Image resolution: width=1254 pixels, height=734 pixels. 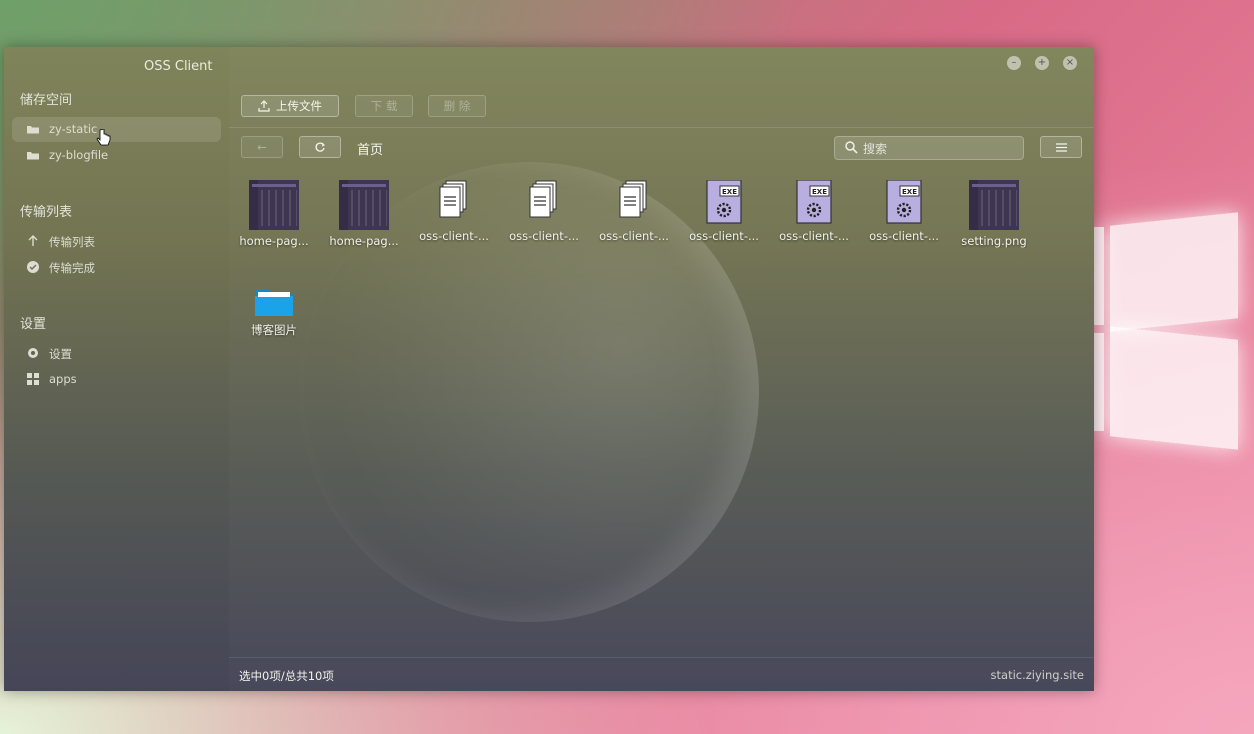 I want to click on sidebar-item-label: 传输列表, so click(x=72, y=242).